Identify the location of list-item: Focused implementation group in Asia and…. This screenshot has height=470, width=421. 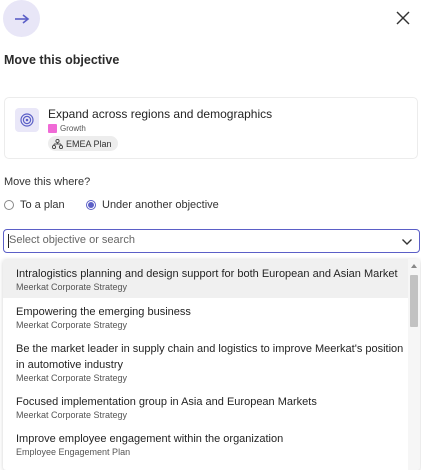
(211, 406).